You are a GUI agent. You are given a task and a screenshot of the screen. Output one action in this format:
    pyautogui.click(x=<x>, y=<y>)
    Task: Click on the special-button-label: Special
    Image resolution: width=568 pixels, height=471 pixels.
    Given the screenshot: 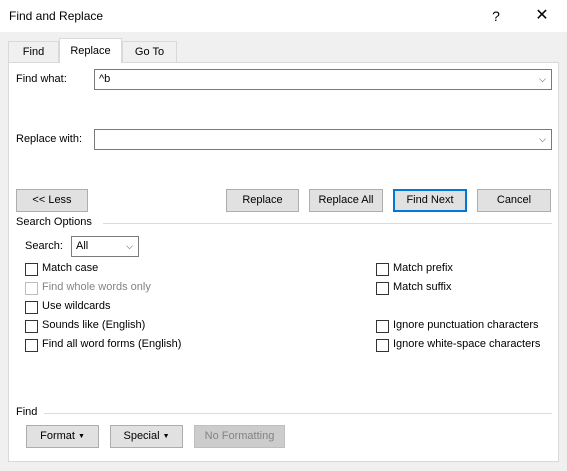 What is the action you would take?
    pyautogui.click(x=141, y=436)
    